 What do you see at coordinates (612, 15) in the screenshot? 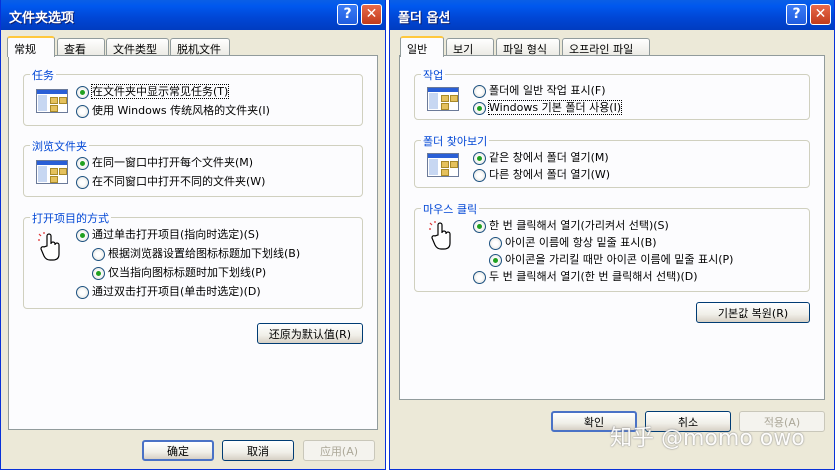
I see `title-bar: 폴더 옵션 ? ✕` at bounding box center [612, 15].